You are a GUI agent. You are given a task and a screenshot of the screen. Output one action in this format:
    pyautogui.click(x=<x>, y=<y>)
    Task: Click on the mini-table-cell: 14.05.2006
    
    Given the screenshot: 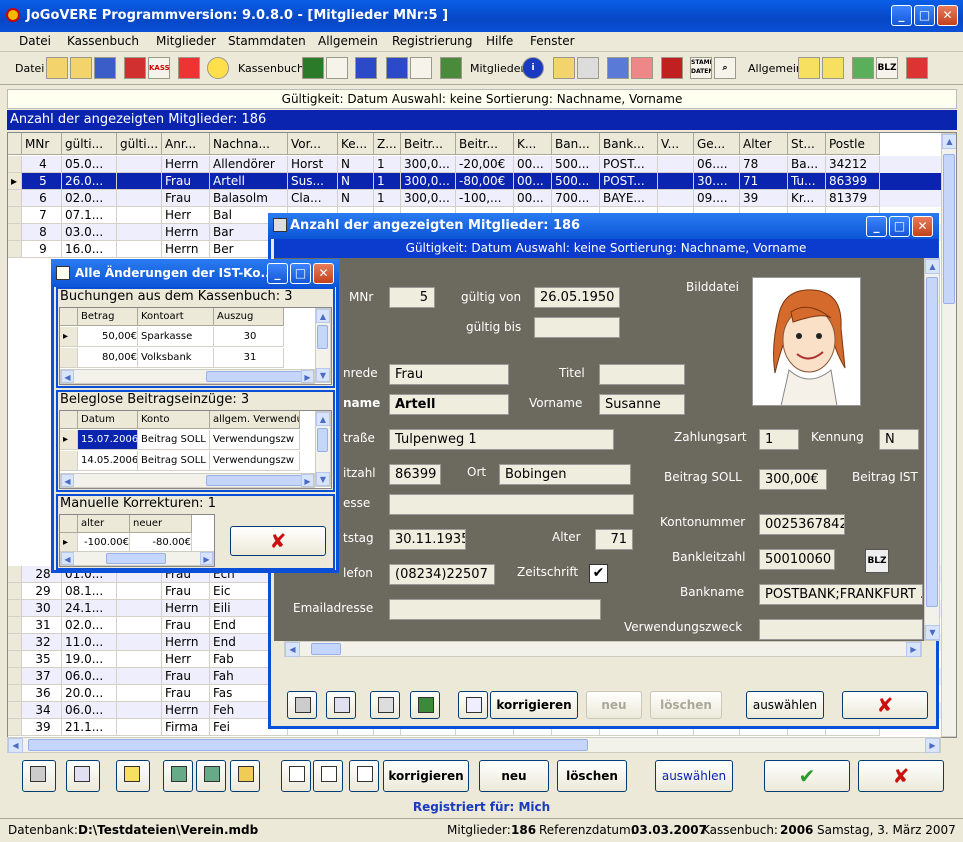 What is the action you would take?
    pyautogui.click(x=108, y=461)
    